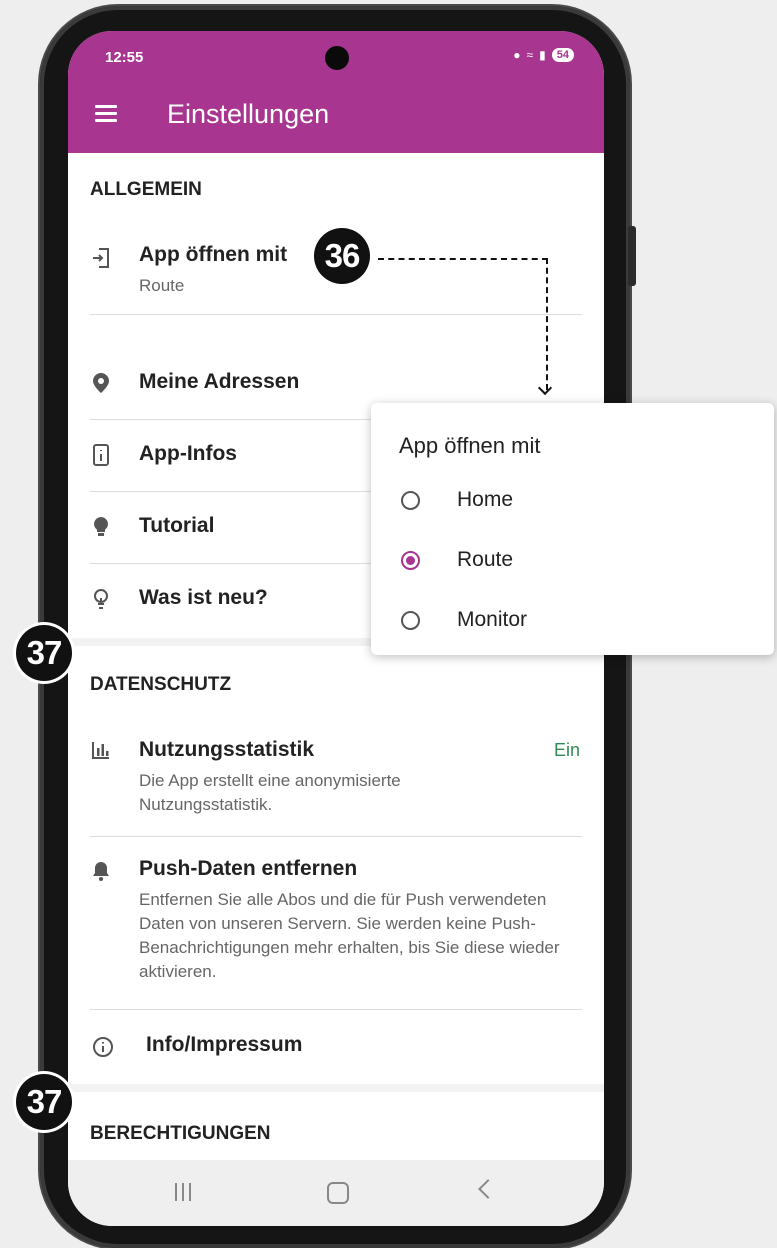 This screenshot has height=1248, width=777. I want to click on section-title-datenschutz: DATENSCHUTZ, so click(161, 684).